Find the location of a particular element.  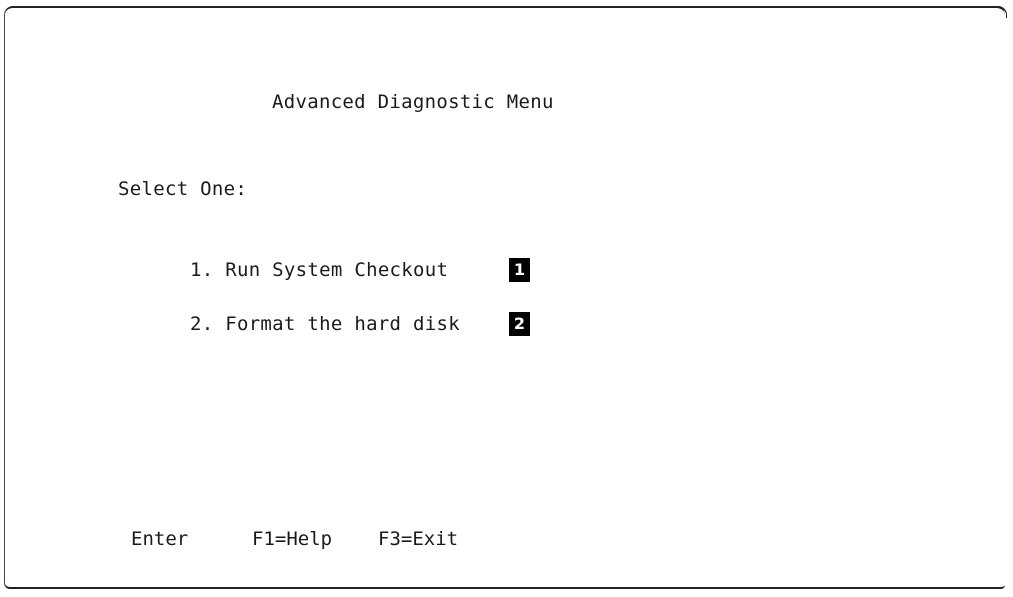

menu-option-format-hard-disk: 2. Format the hard disk is located at coordinates (325, 324).